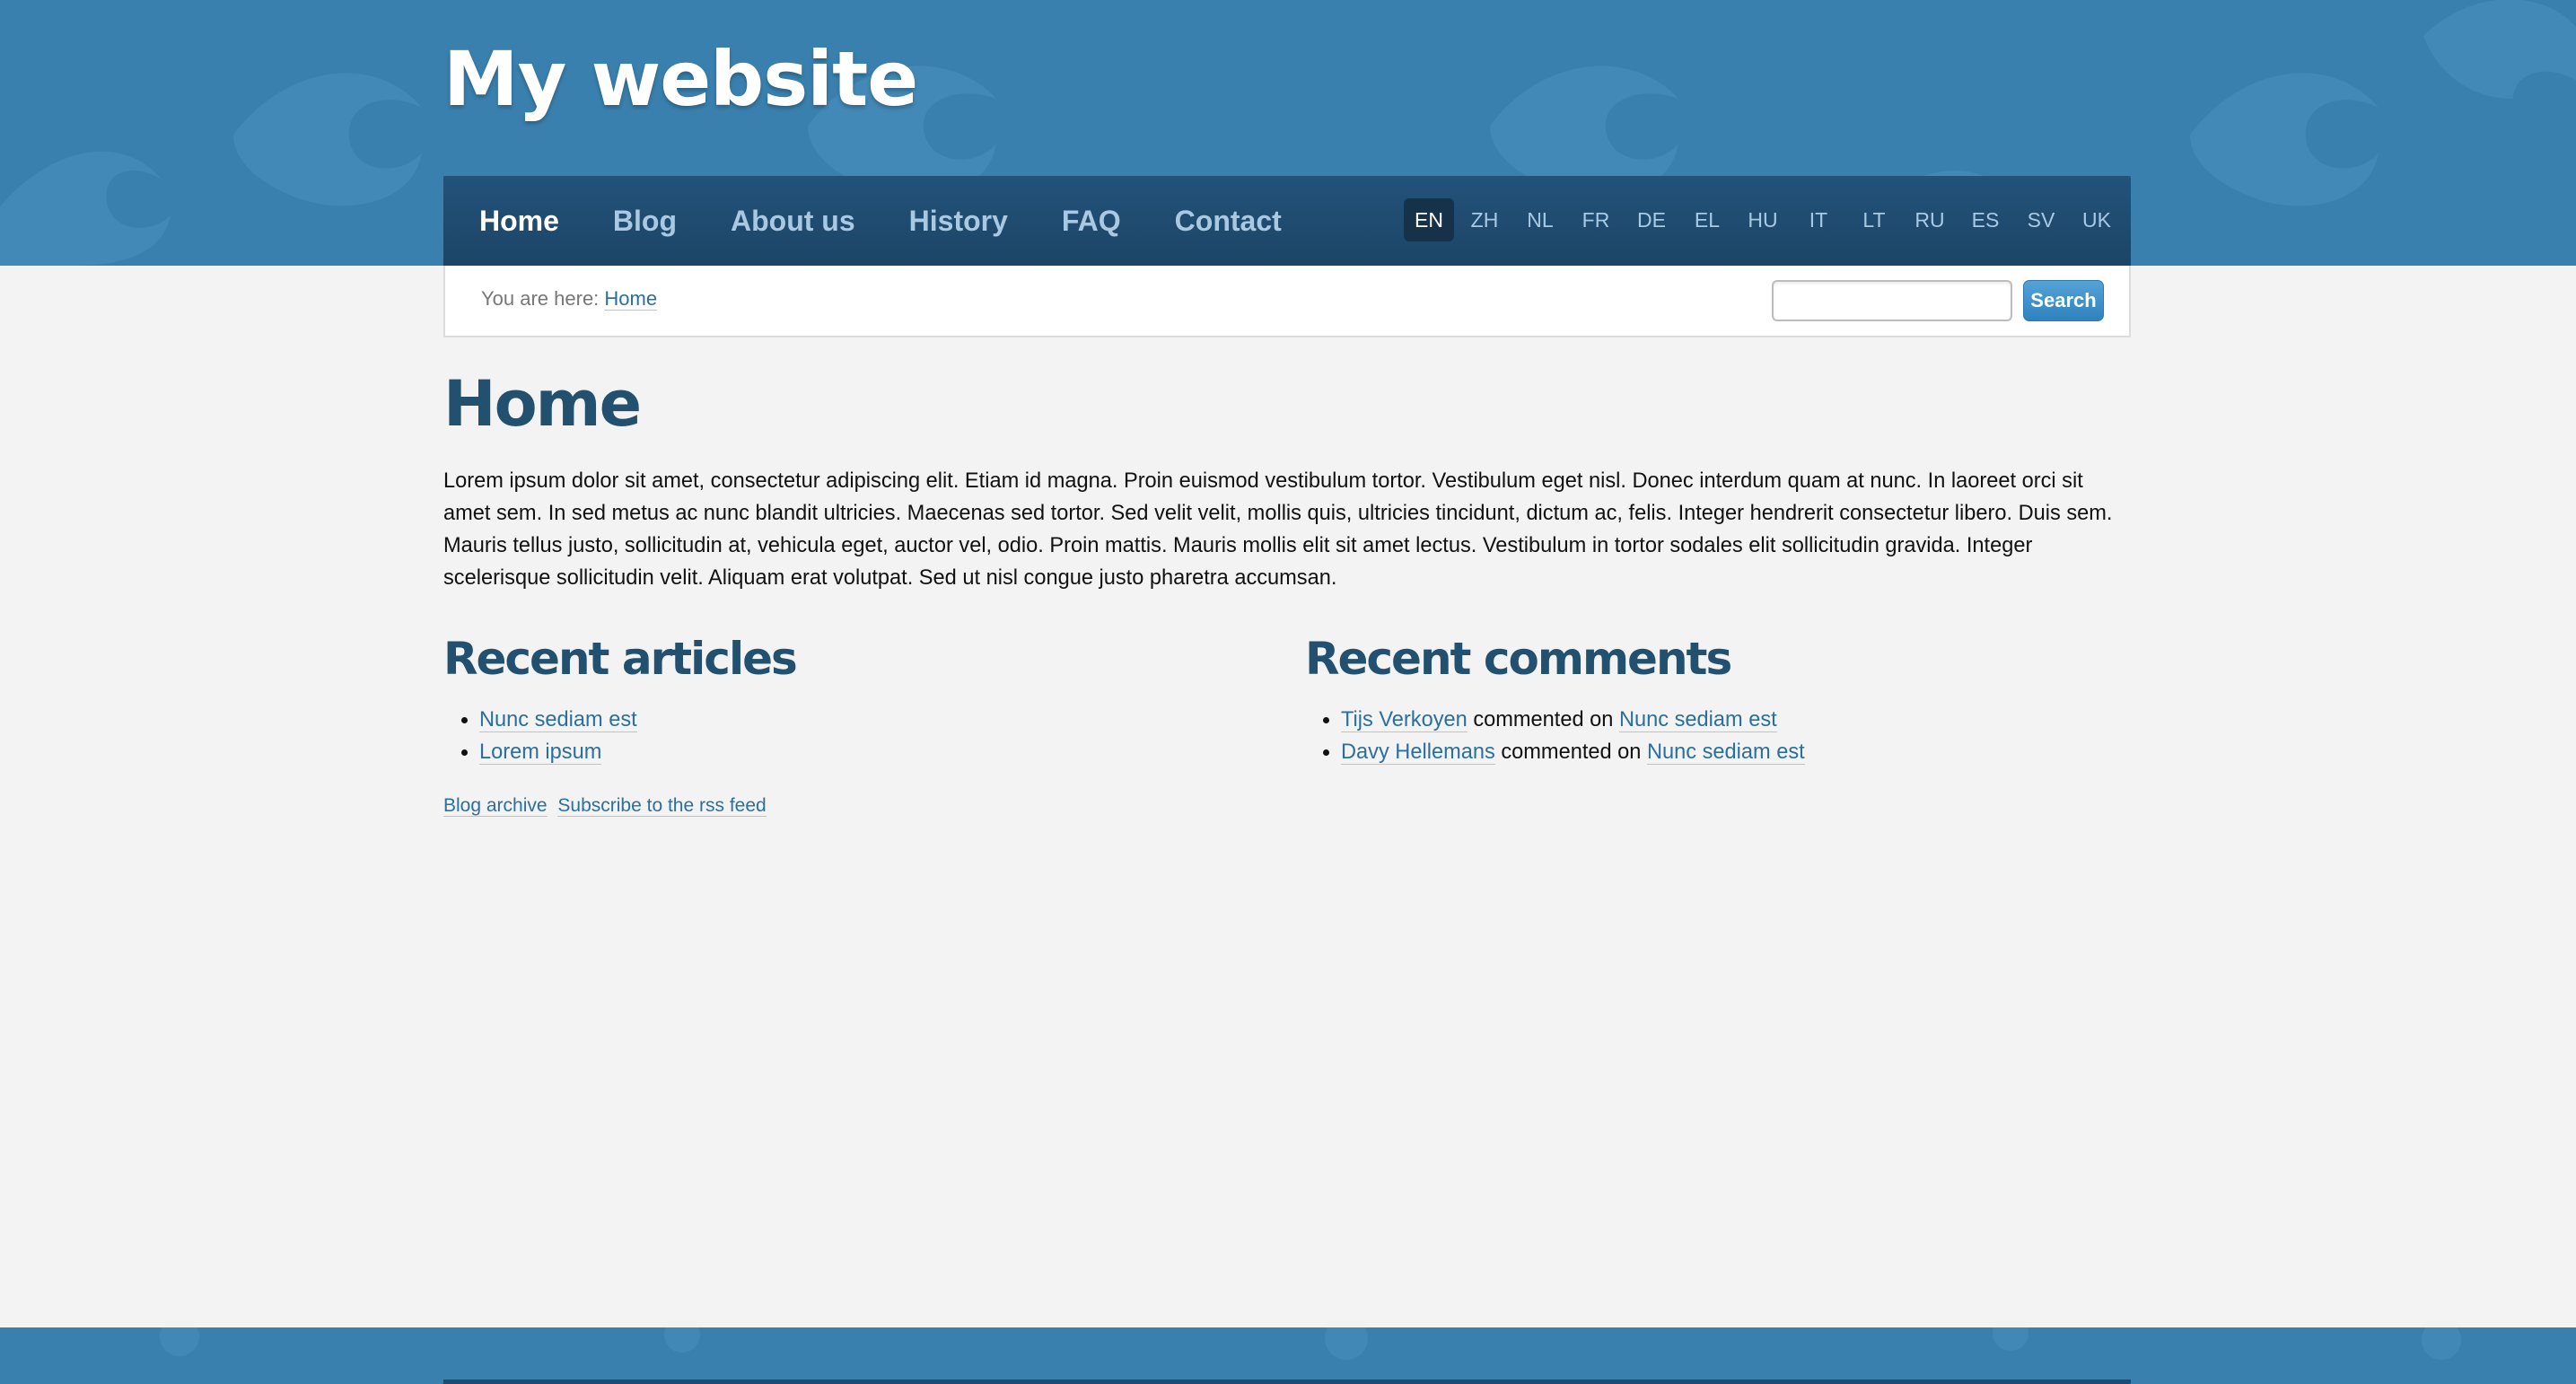 The width and height of the screenshot is (2576, 1384). Describe the element at coordinates (865, 752) in the screenshot. I see `list-item: Lorem ipsum` at that location.